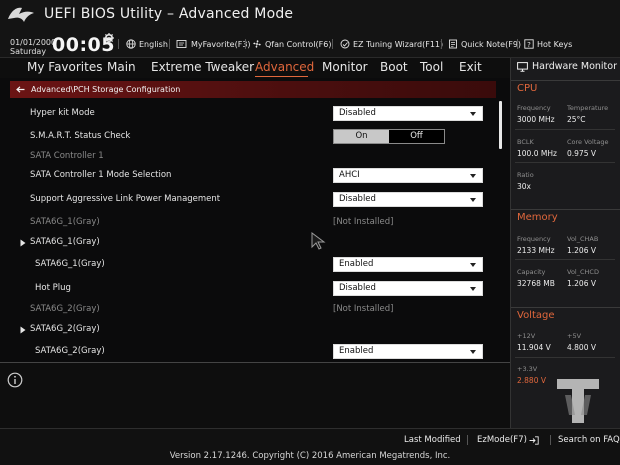 This screenshot has height=465, width=620. What do you see at coordinates (169, 14) in the screenshot?
I see `app-title: UEFI BIOS Utility – Advanced Mode` at bounding box center [169, 14].